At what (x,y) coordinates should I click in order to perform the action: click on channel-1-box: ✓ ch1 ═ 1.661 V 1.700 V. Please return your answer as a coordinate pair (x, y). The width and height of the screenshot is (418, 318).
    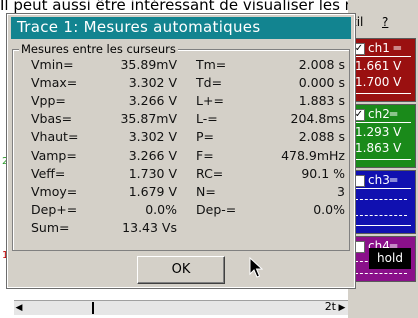
    Looking at the image, I should click on (383, 70).